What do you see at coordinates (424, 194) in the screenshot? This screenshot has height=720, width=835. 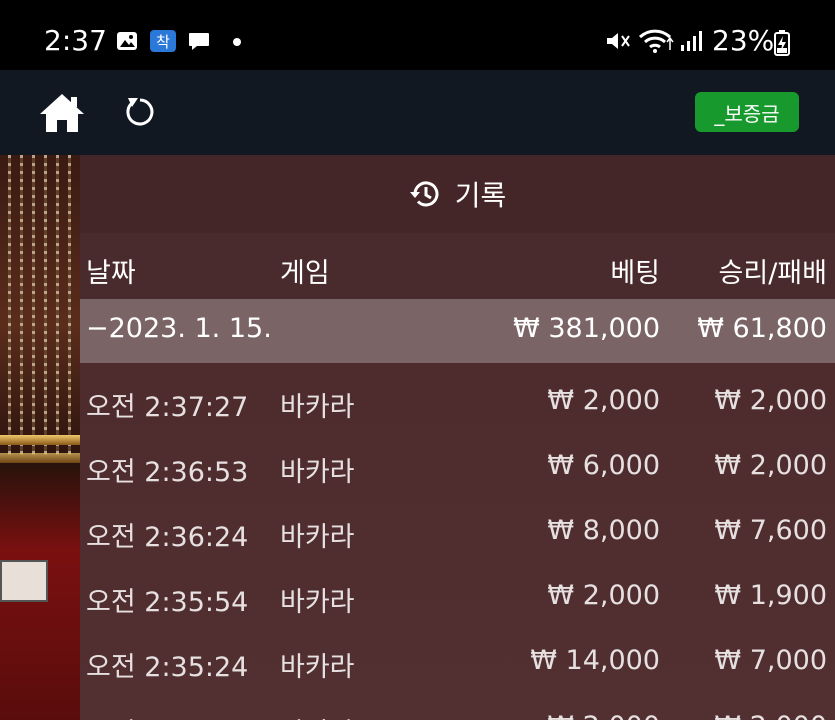 I see `history-icon` at bounding box center [424, 194].